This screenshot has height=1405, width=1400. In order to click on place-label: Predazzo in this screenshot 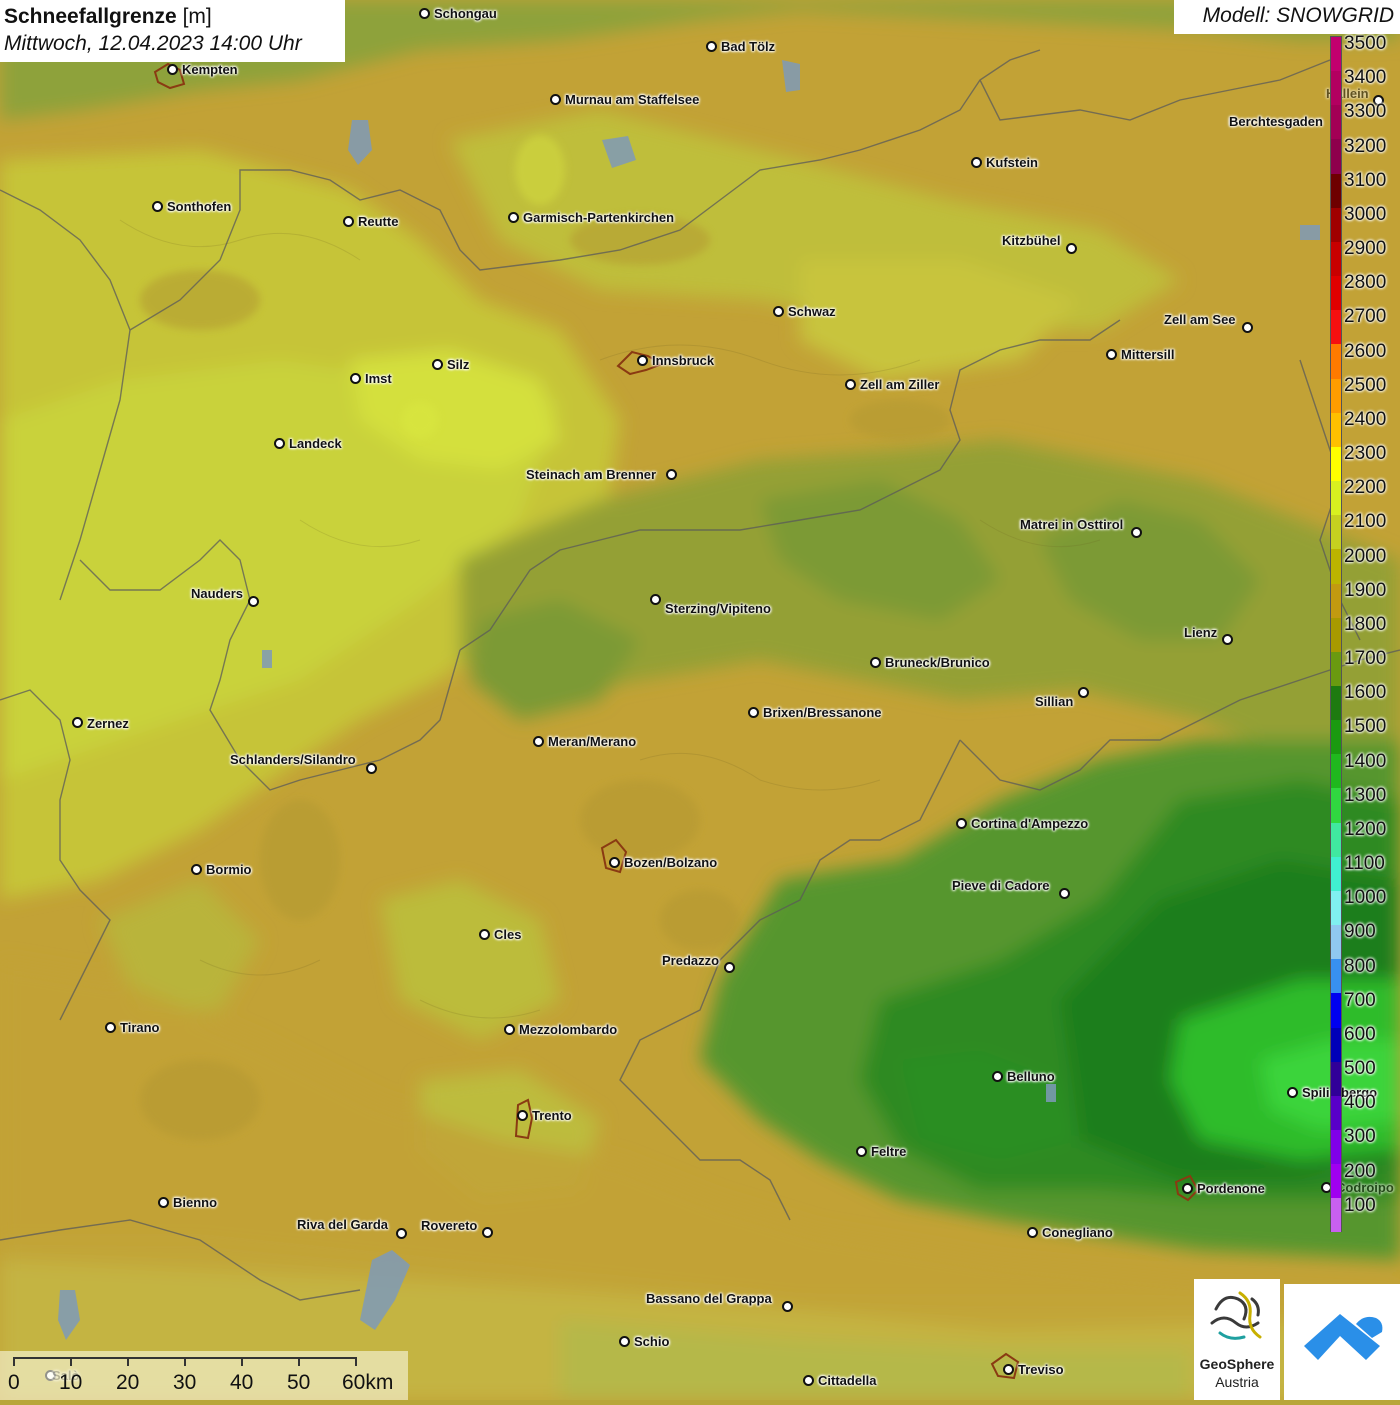, I will do `click(691, 960)`.